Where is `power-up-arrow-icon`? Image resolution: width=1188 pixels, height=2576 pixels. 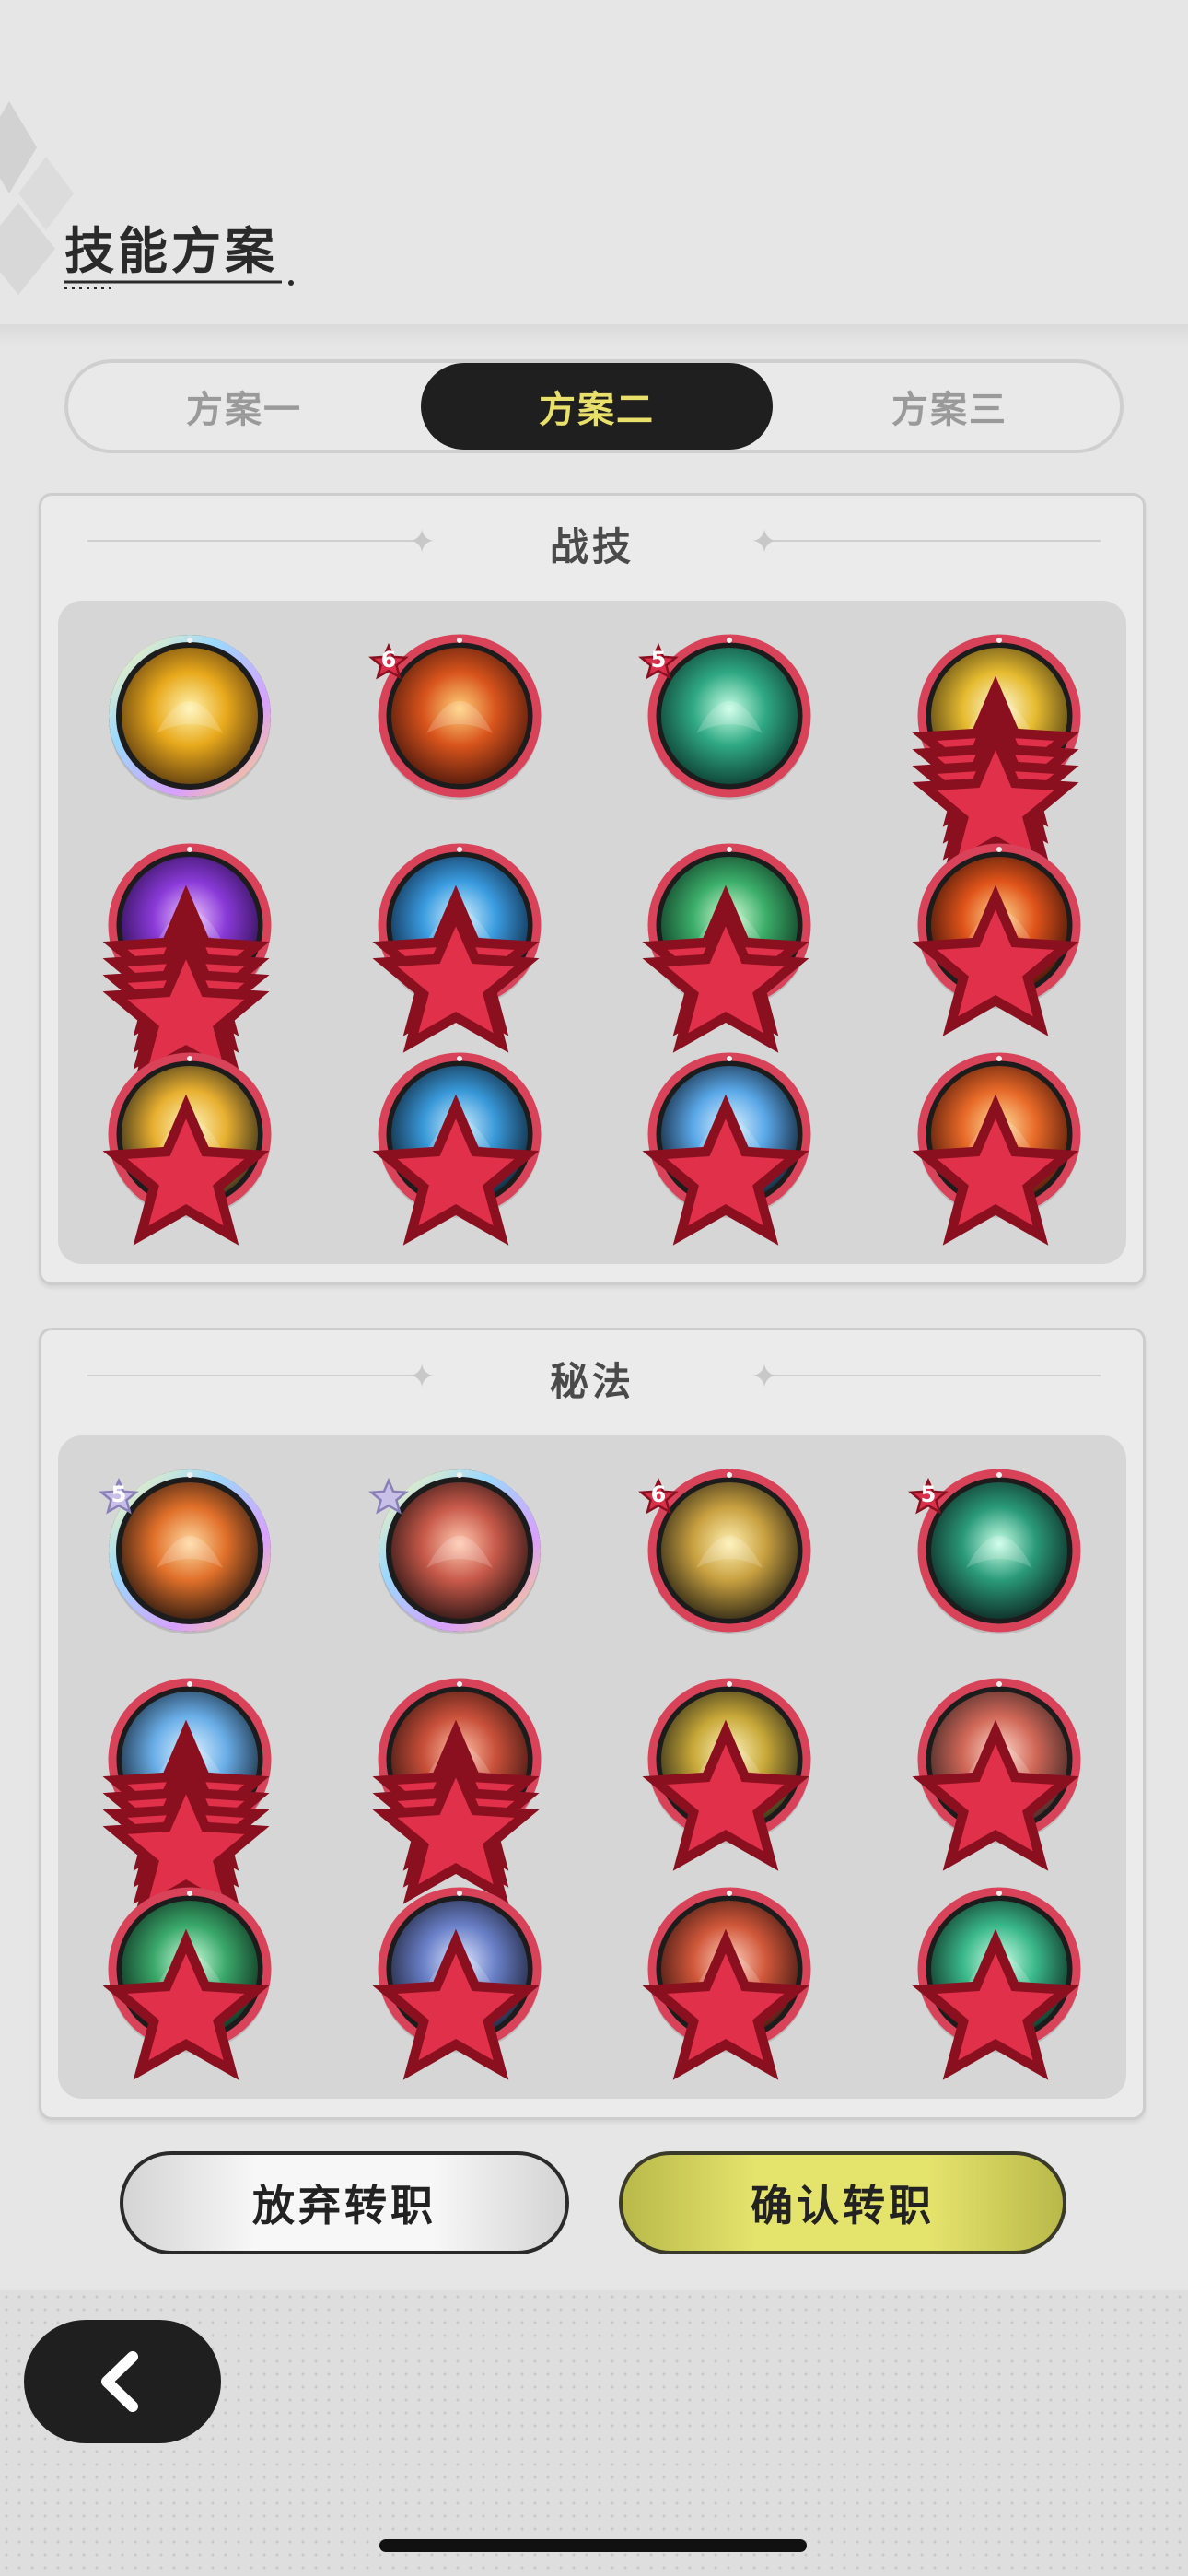
power-up-arrow-icon is located at coordinates (727, 1773).